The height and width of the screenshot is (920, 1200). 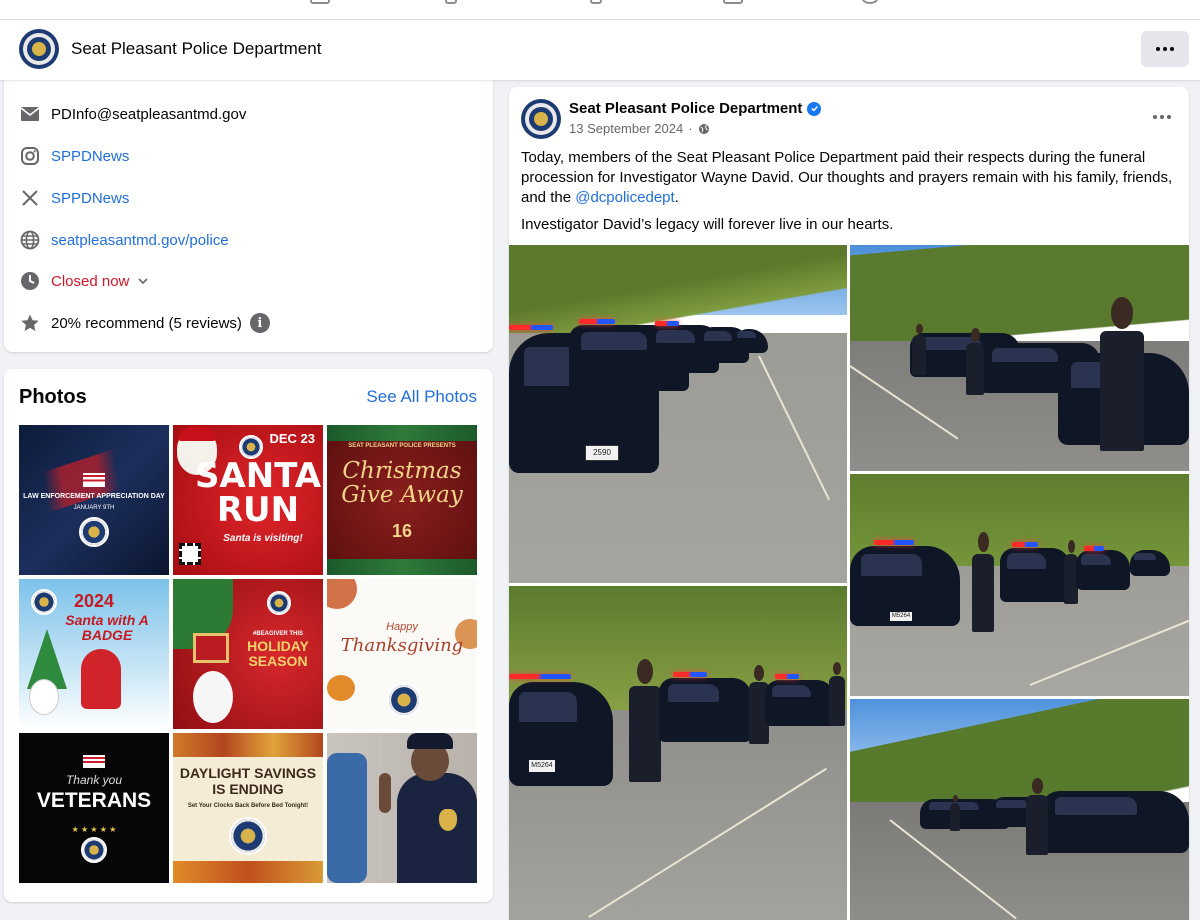 What do you see at coordinates (402, 446) in the screenshot?
I see `tile-extra: SEAT PLEASANT POLICE PRESENTS` at bounding box center [402, 446].